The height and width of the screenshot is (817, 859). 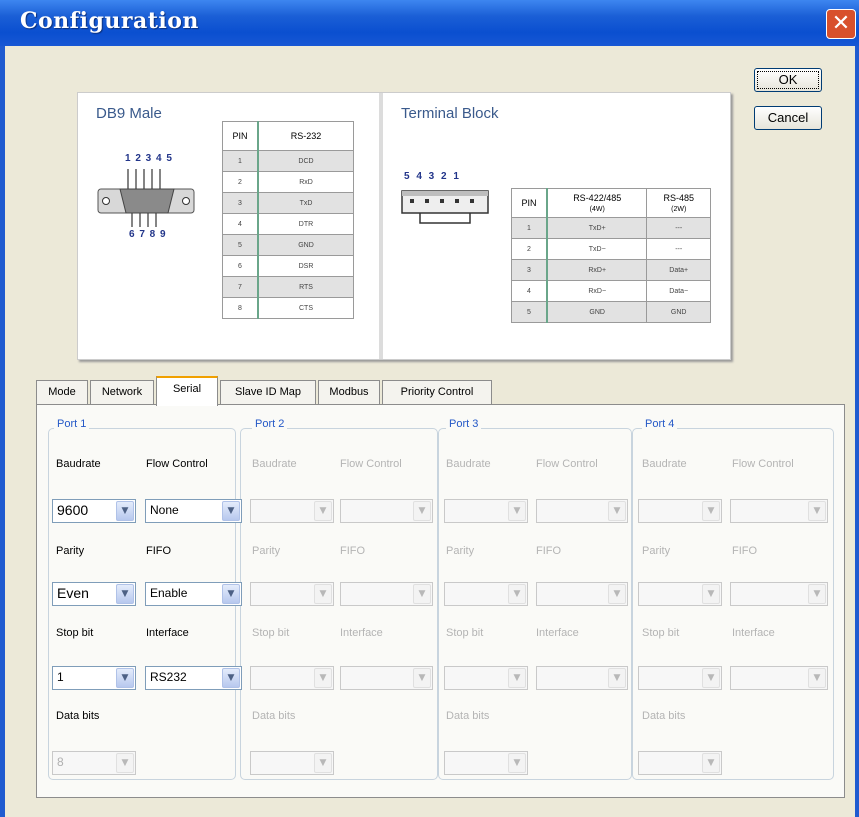 What do you see at coordinates (841, 24) in the screenshot?
I see `close-button: ✕` at bounding box center [841, 24].